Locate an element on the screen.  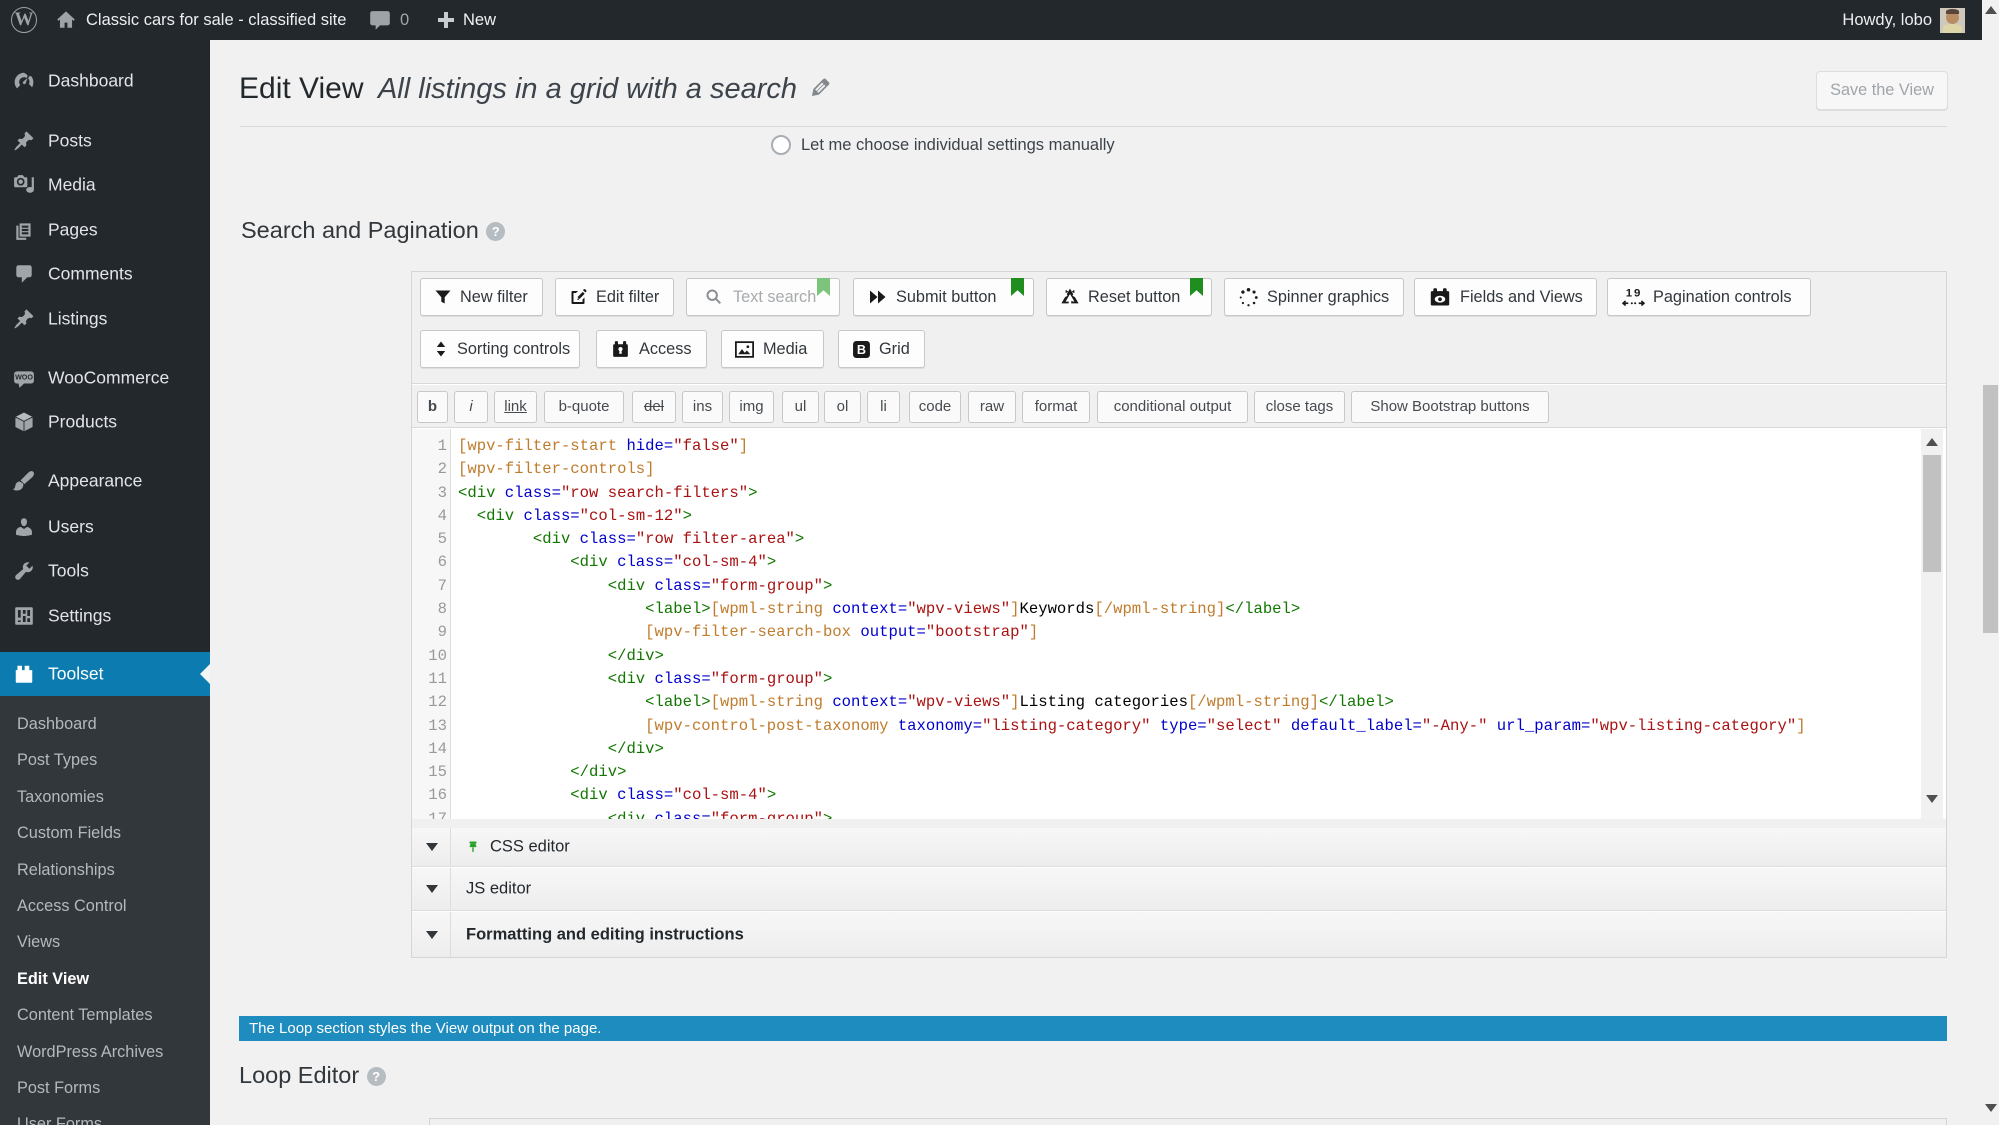
svg-text: WOO is located at coordinates (24, 378).